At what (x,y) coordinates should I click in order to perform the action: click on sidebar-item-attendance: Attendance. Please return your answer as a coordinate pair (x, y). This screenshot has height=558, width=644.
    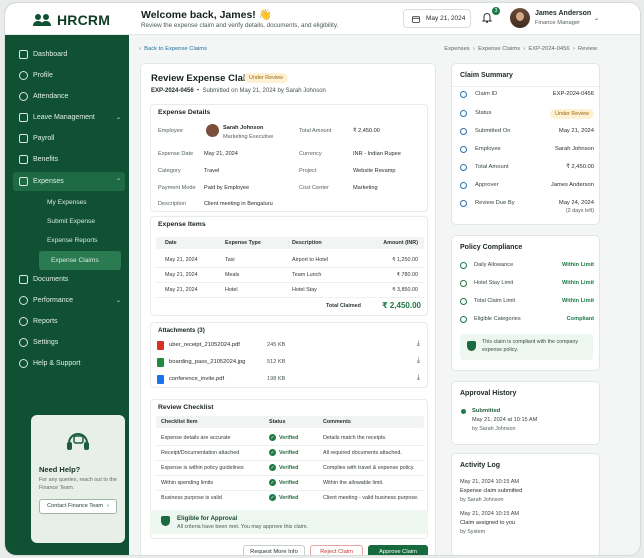
    Looking at the image, I should click on (69, 96).